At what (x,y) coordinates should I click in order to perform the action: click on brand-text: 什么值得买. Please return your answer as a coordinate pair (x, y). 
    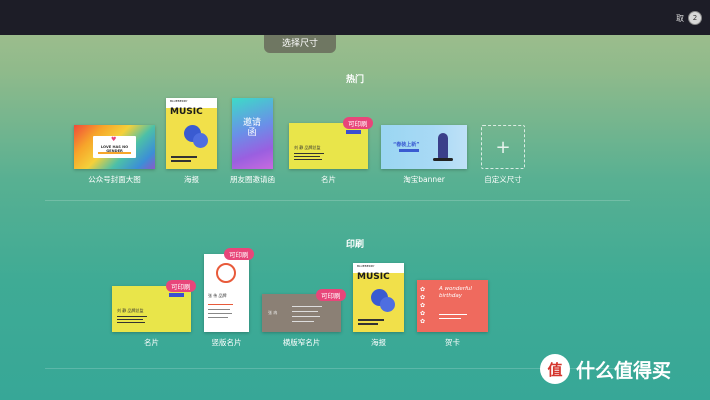
    Looking at the image, I should click on (624, 370).